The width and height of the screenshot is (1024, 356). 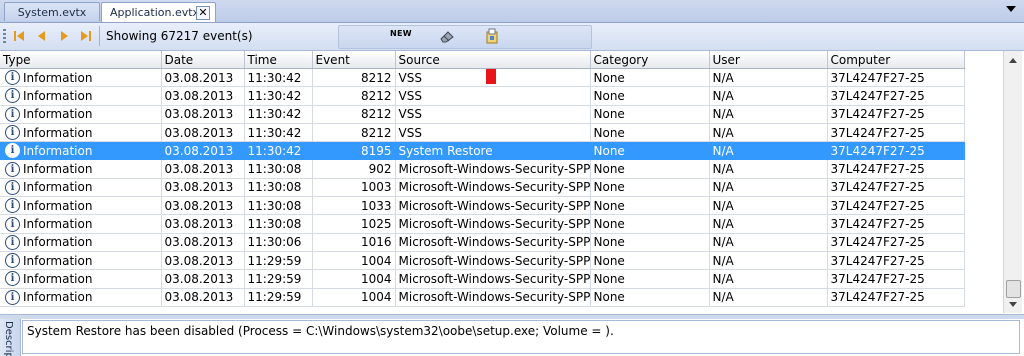 What do you see at coordinates (1012, 182) in the screenshot?
I see `vertical-scrollbar` at bounding box center [1012, 182].